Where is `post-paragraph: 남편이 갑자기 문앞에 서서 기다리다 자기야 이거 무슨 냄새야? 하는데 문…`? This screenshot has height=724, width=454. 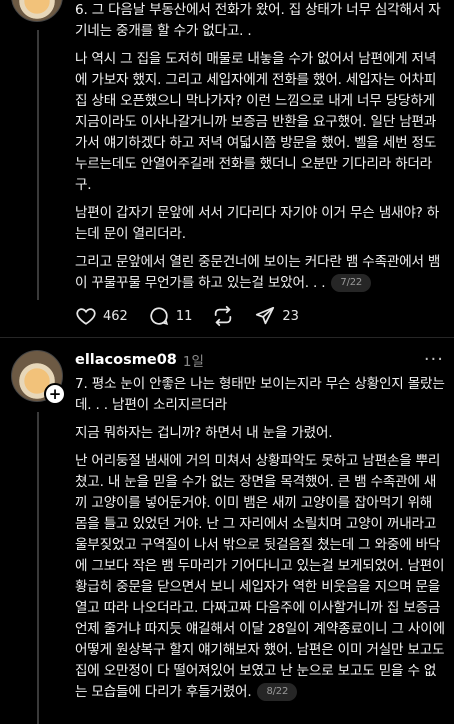
post-paragraph: 남편이 갑자기 문앞에 서서 기다리다 자기야 이거 무슨 냄새야? 하는데 문… is located at coordinates (257, 223).